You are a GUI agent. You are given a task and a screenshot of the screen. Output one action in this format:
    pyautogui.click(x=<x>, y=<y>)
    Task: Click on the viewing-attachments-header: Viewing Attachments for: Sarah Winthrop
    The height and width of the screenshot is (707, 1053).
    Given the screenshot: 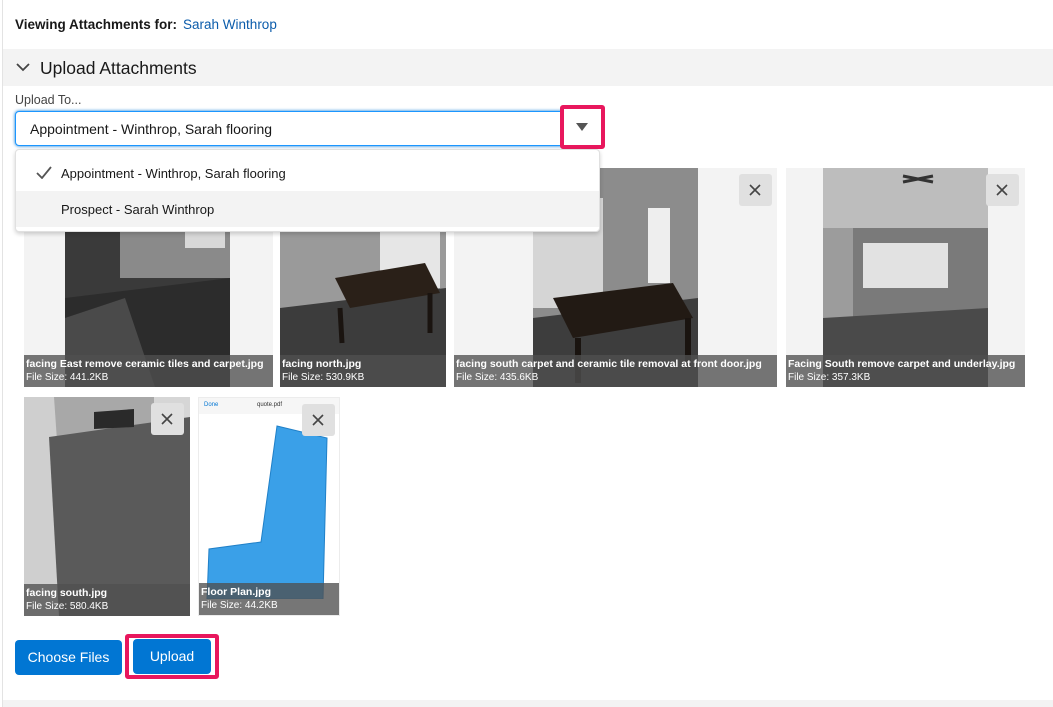 What is the action you would take?
    pyautogui.click(x=146, y=24)
    